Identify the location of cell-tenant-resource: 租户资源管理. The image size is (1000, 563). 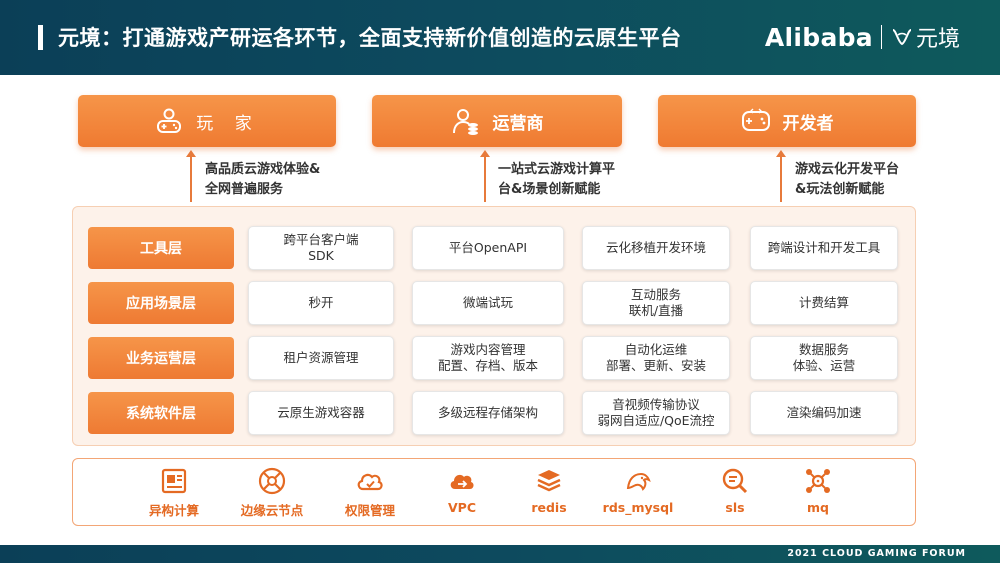
(321, 358).